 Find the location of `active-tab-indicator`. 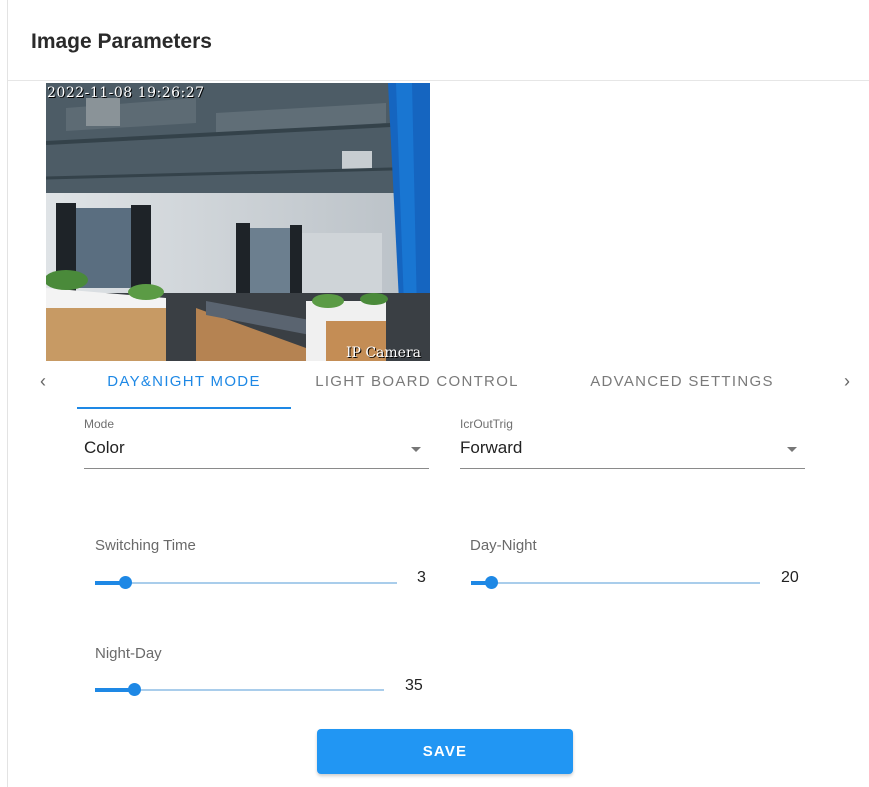

active-tab-indicator is located at coordinates (184, 408).